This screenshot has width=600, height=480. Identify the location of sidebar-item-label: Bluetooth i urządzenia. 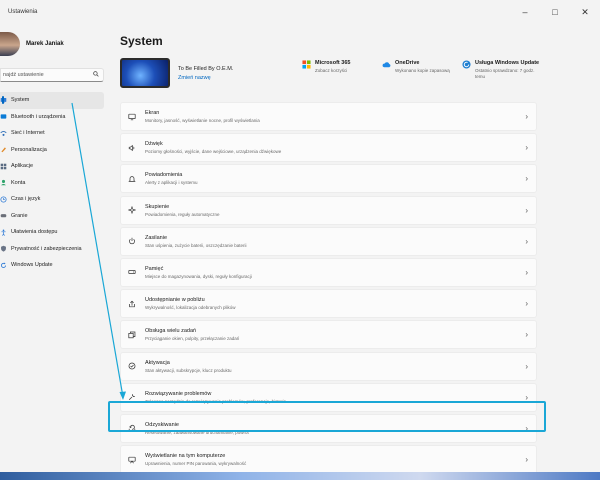
(38, 116).